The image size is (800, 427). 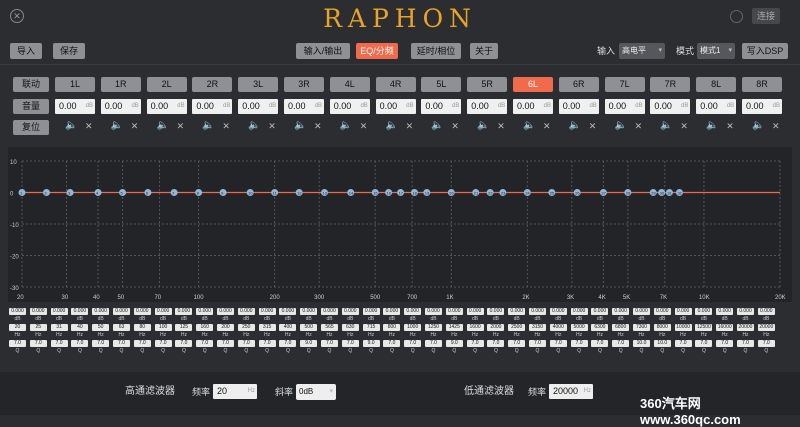 What do you see at coordinates (533, 106) in the screenshot?
I see `volume-input-6L: 0.00 dB` at bounding box center [533, 106].